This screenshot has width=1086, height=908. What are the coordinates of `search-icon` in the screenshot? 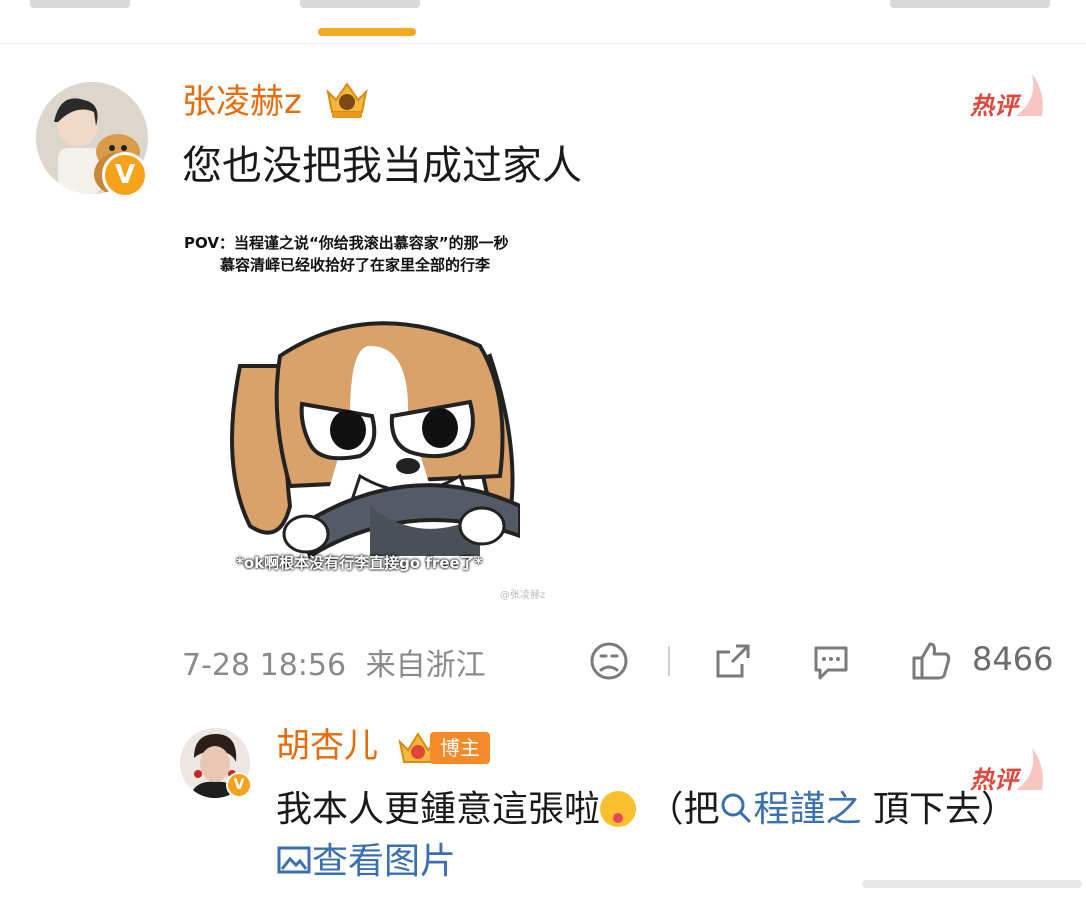 It's located at (736, 808).